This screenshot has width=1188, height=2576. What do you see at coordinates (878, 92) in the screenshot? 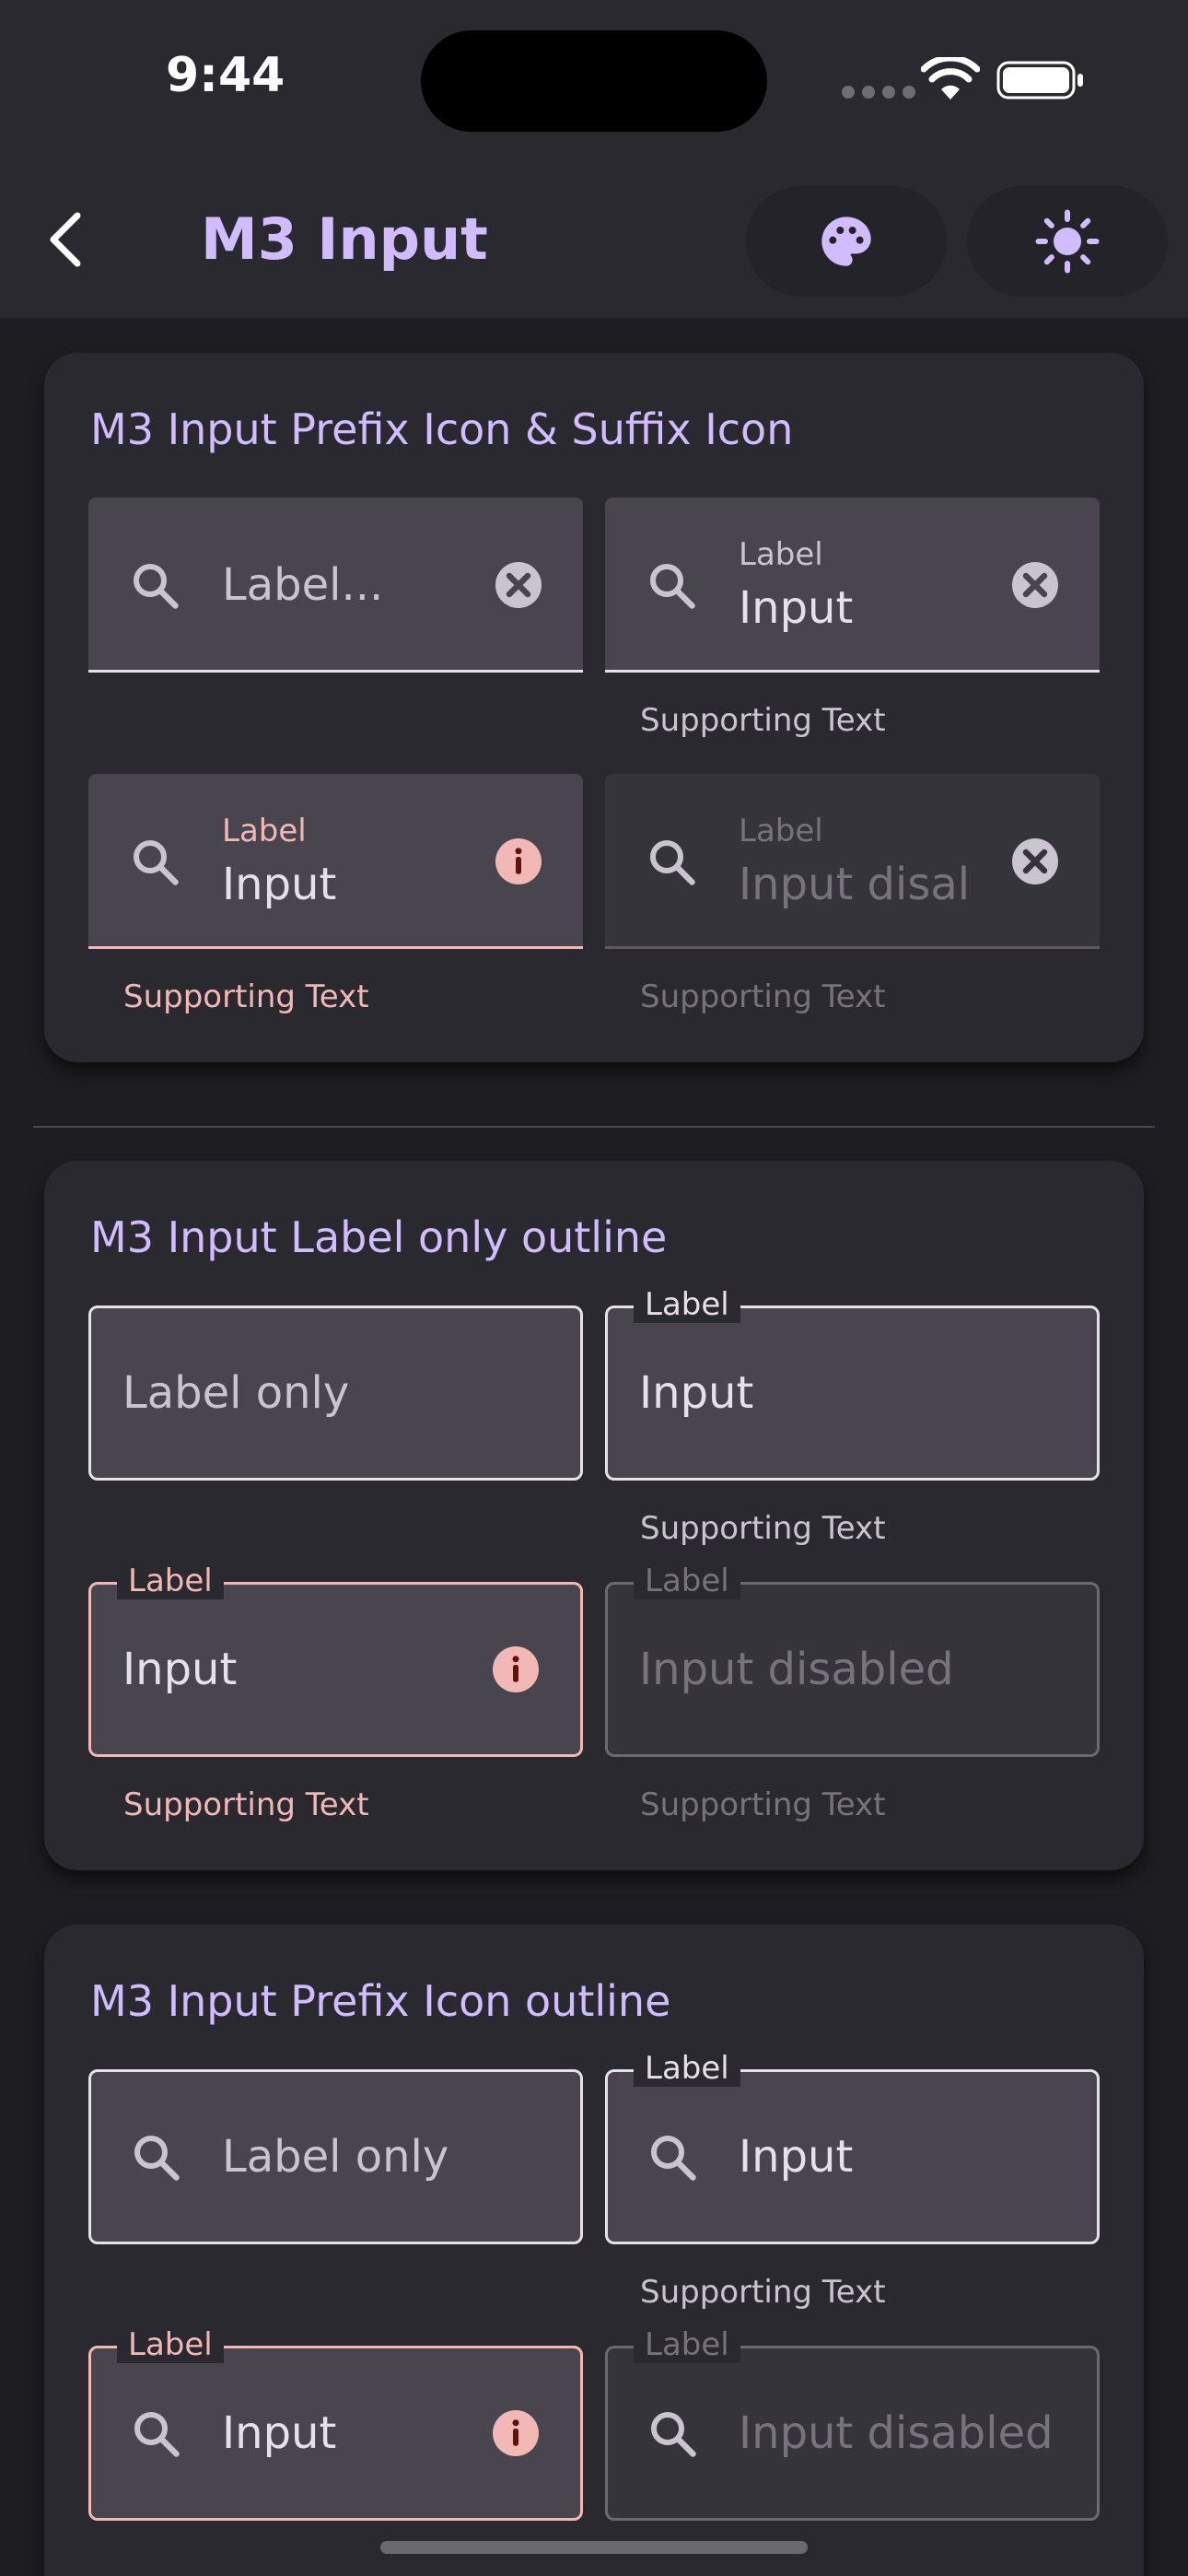
I see `cellular-signal-icon` at bounding box center [878, 92].